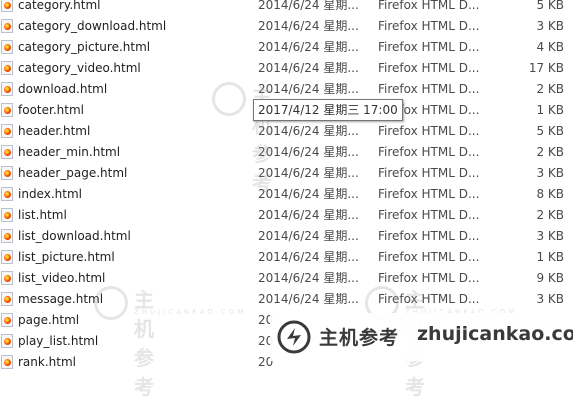 This screenshot has height=400, width=573. Describe the element at coordinates (495, 334) in the screenshot. I see `banner-url: zhujicankao.com` at that location.